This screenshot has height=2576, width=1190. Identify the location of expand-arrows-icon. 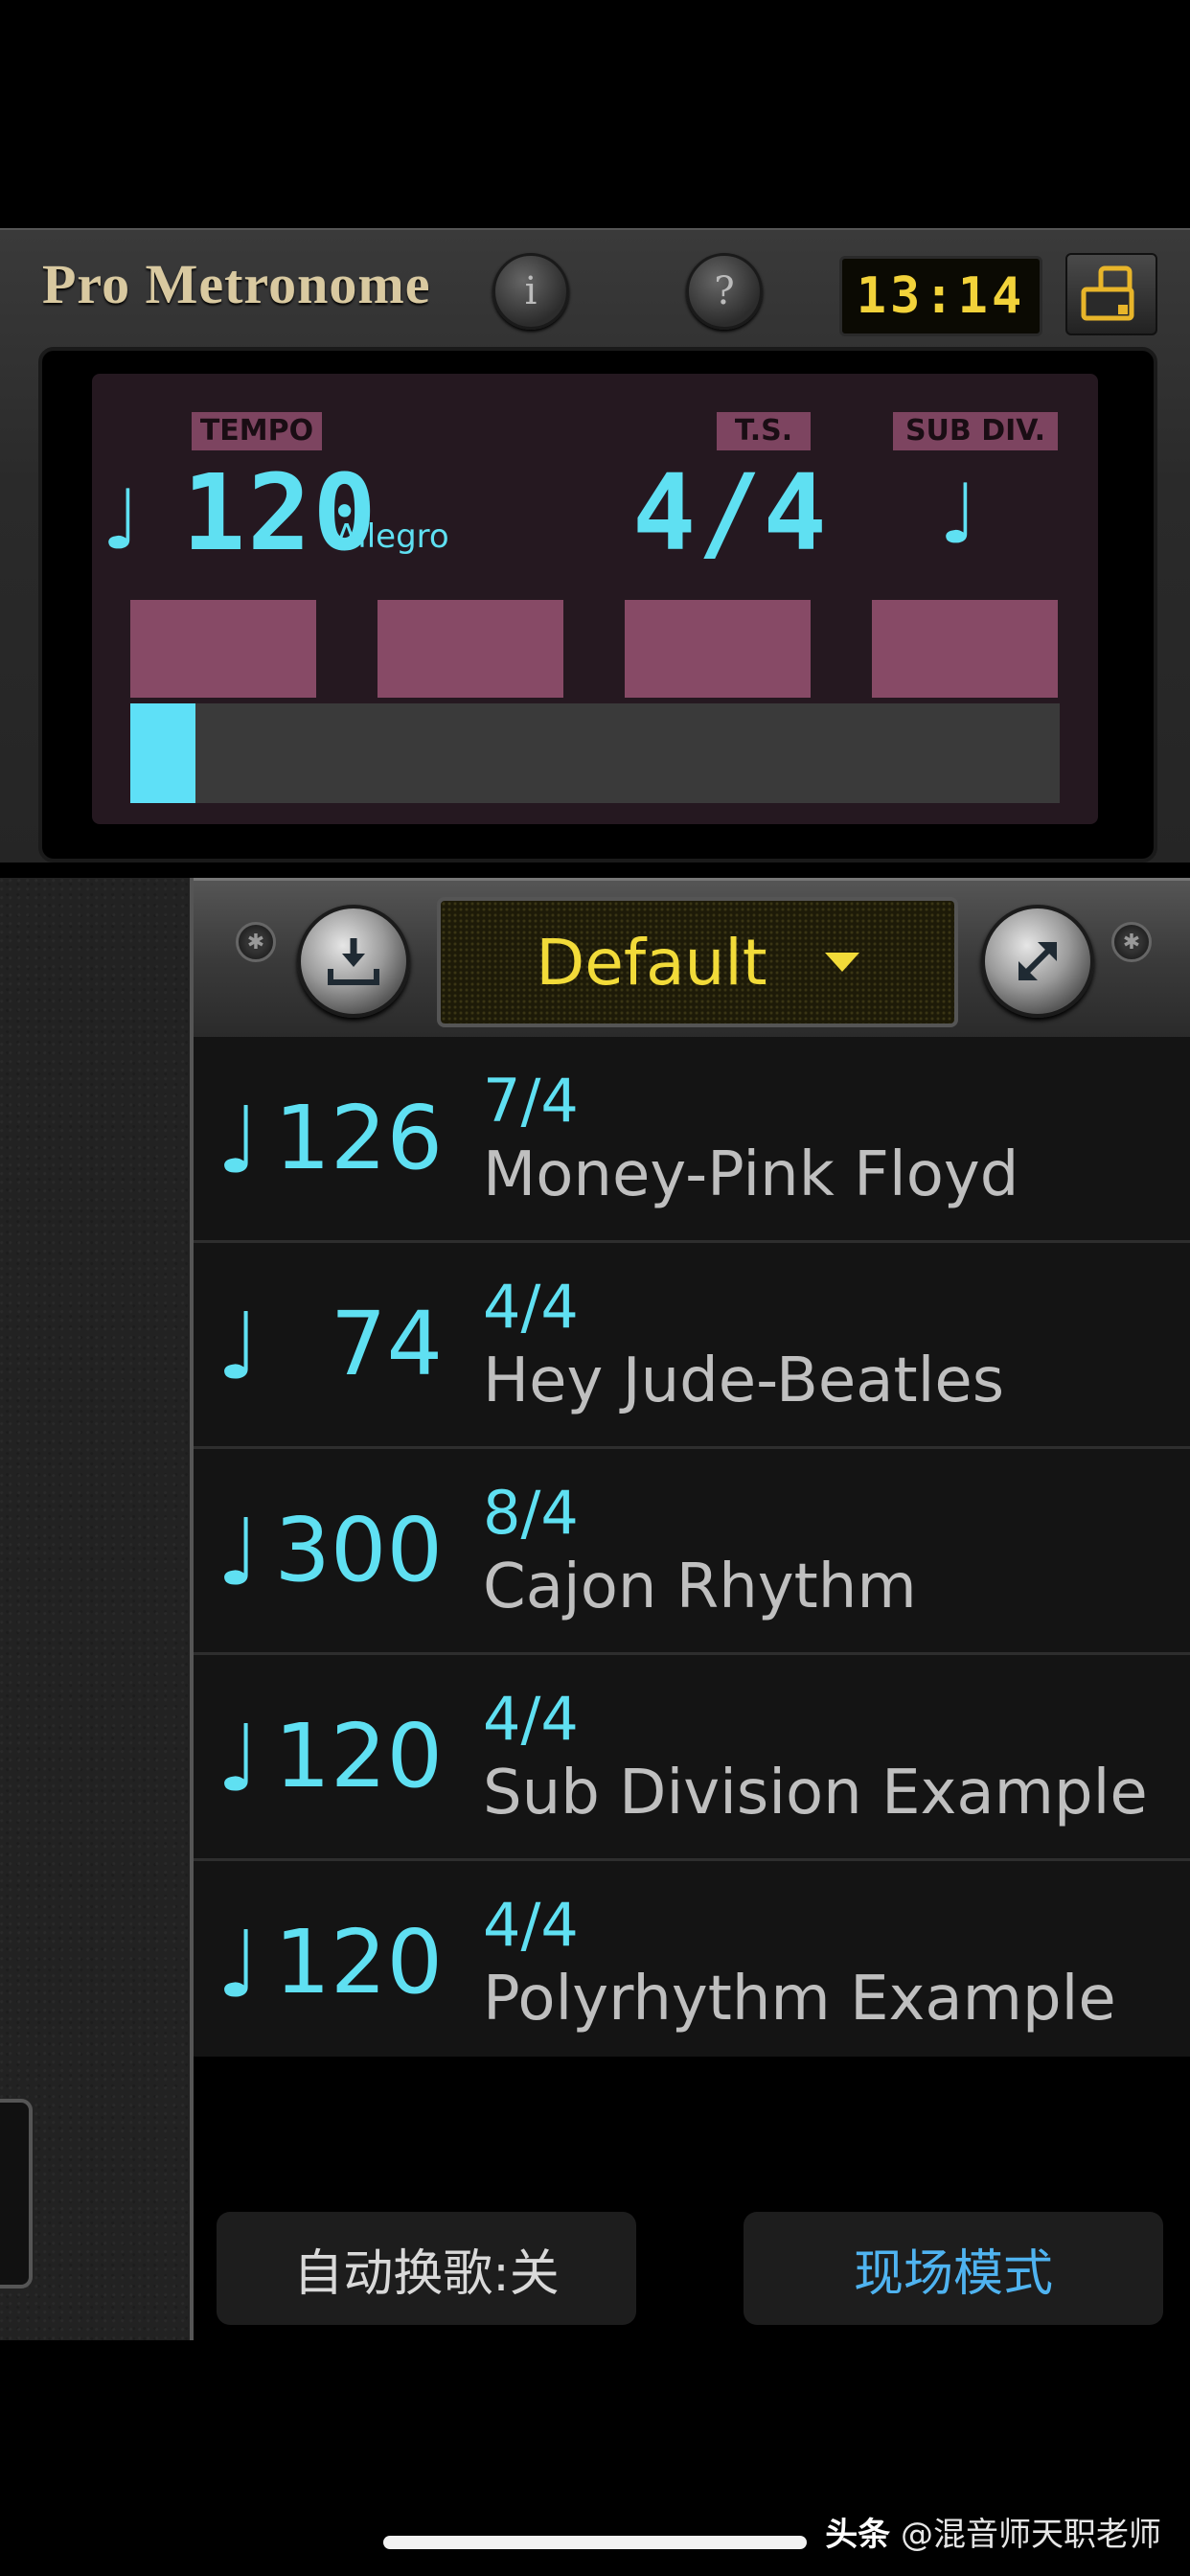
(1038, 961).